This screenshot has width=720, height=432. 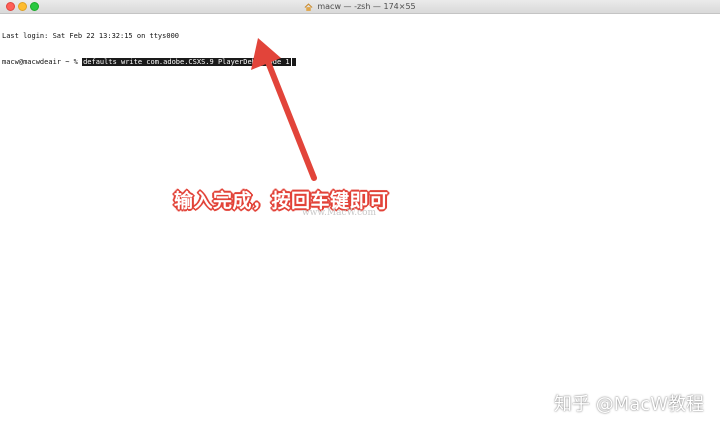 I want to click on home-folder-icon, so click(x=308, y=6).